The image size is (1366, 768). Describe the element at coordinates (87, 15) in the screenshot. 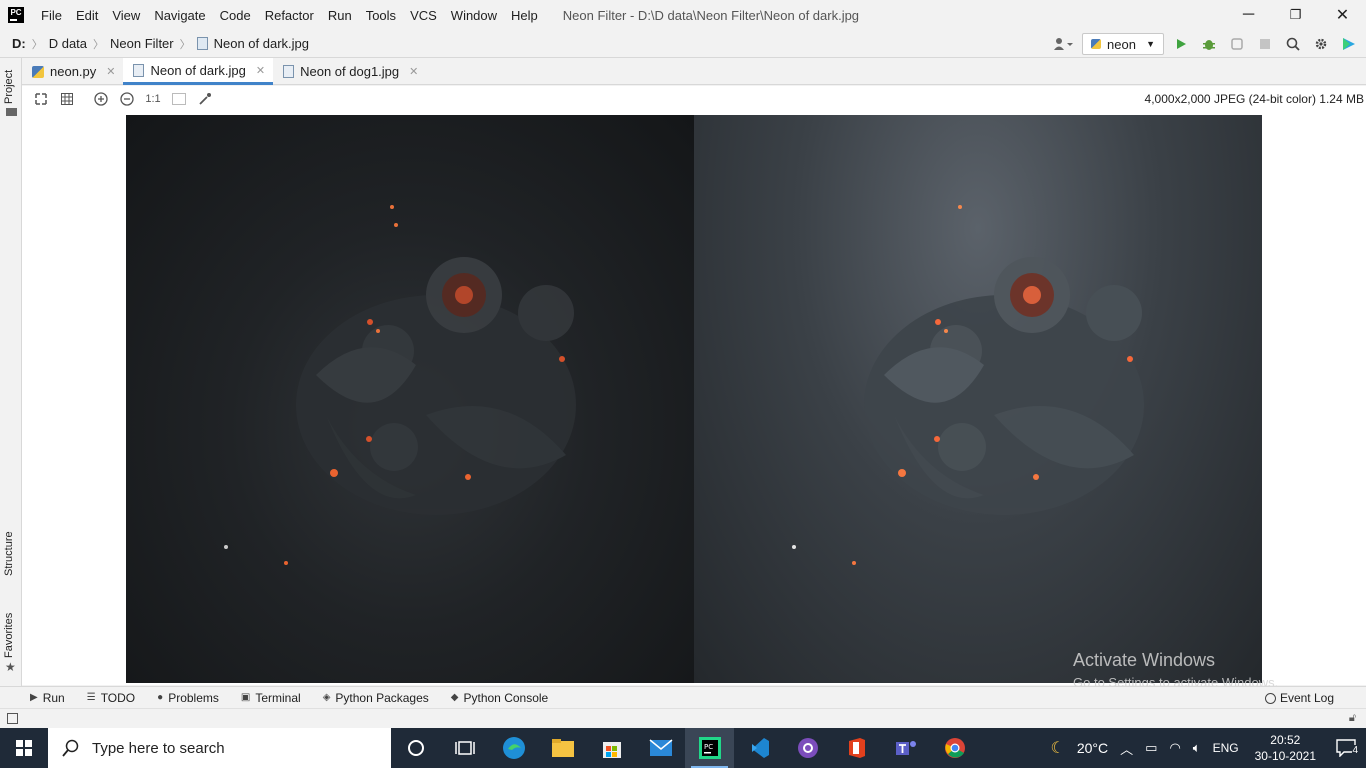

I see `menu-edit: Edit` at that location.